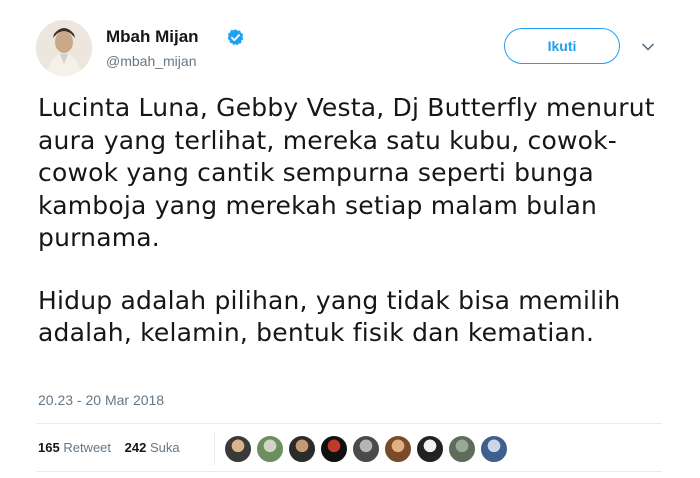  What do you see at coordinates (164, 447) in the screenshot?
I see `like-label: Suka` at bounding box center [164, 447].